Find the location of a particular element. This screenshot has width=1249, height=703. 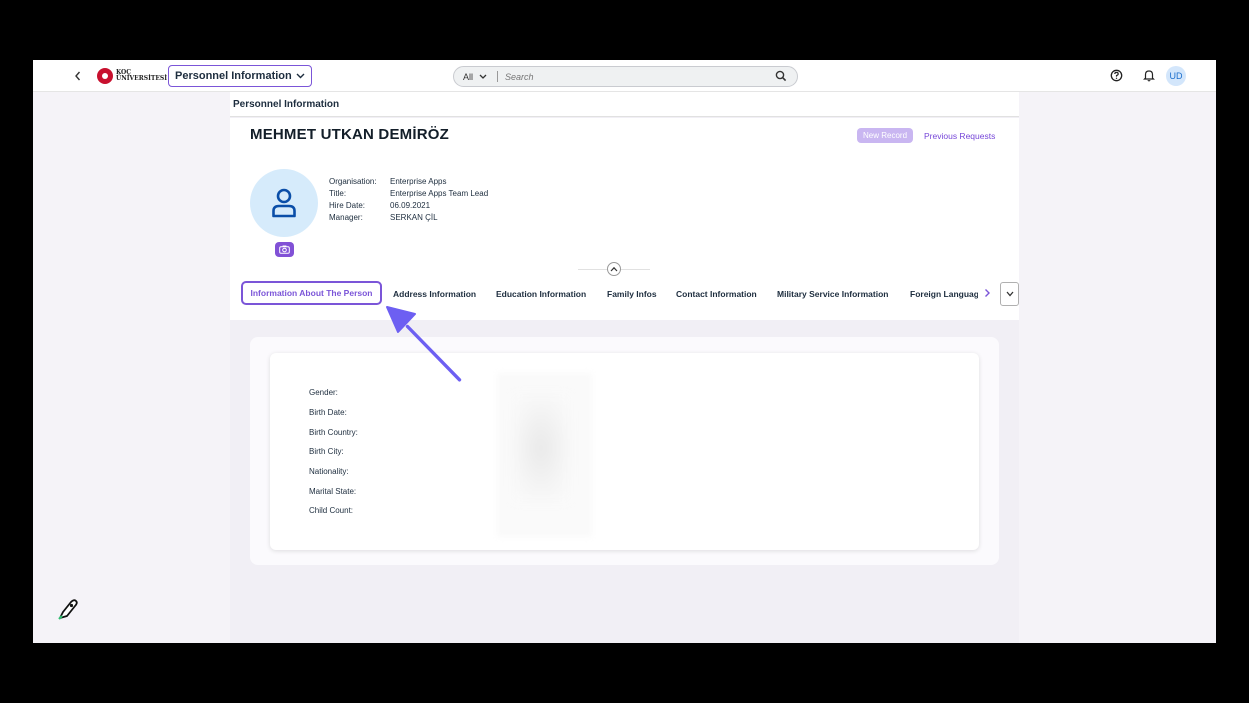

tab-contact-information: Contact Information is located at coordinates (716, 294).